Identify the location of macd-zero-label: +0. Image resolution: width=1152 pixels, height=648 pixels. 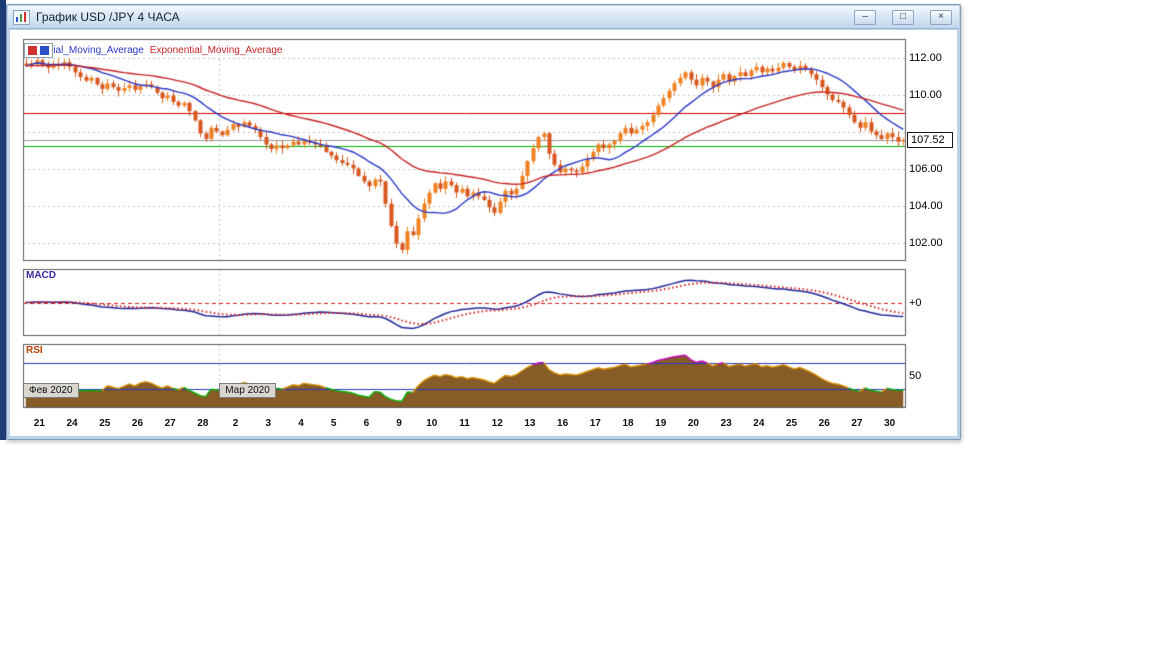
(915, 302).